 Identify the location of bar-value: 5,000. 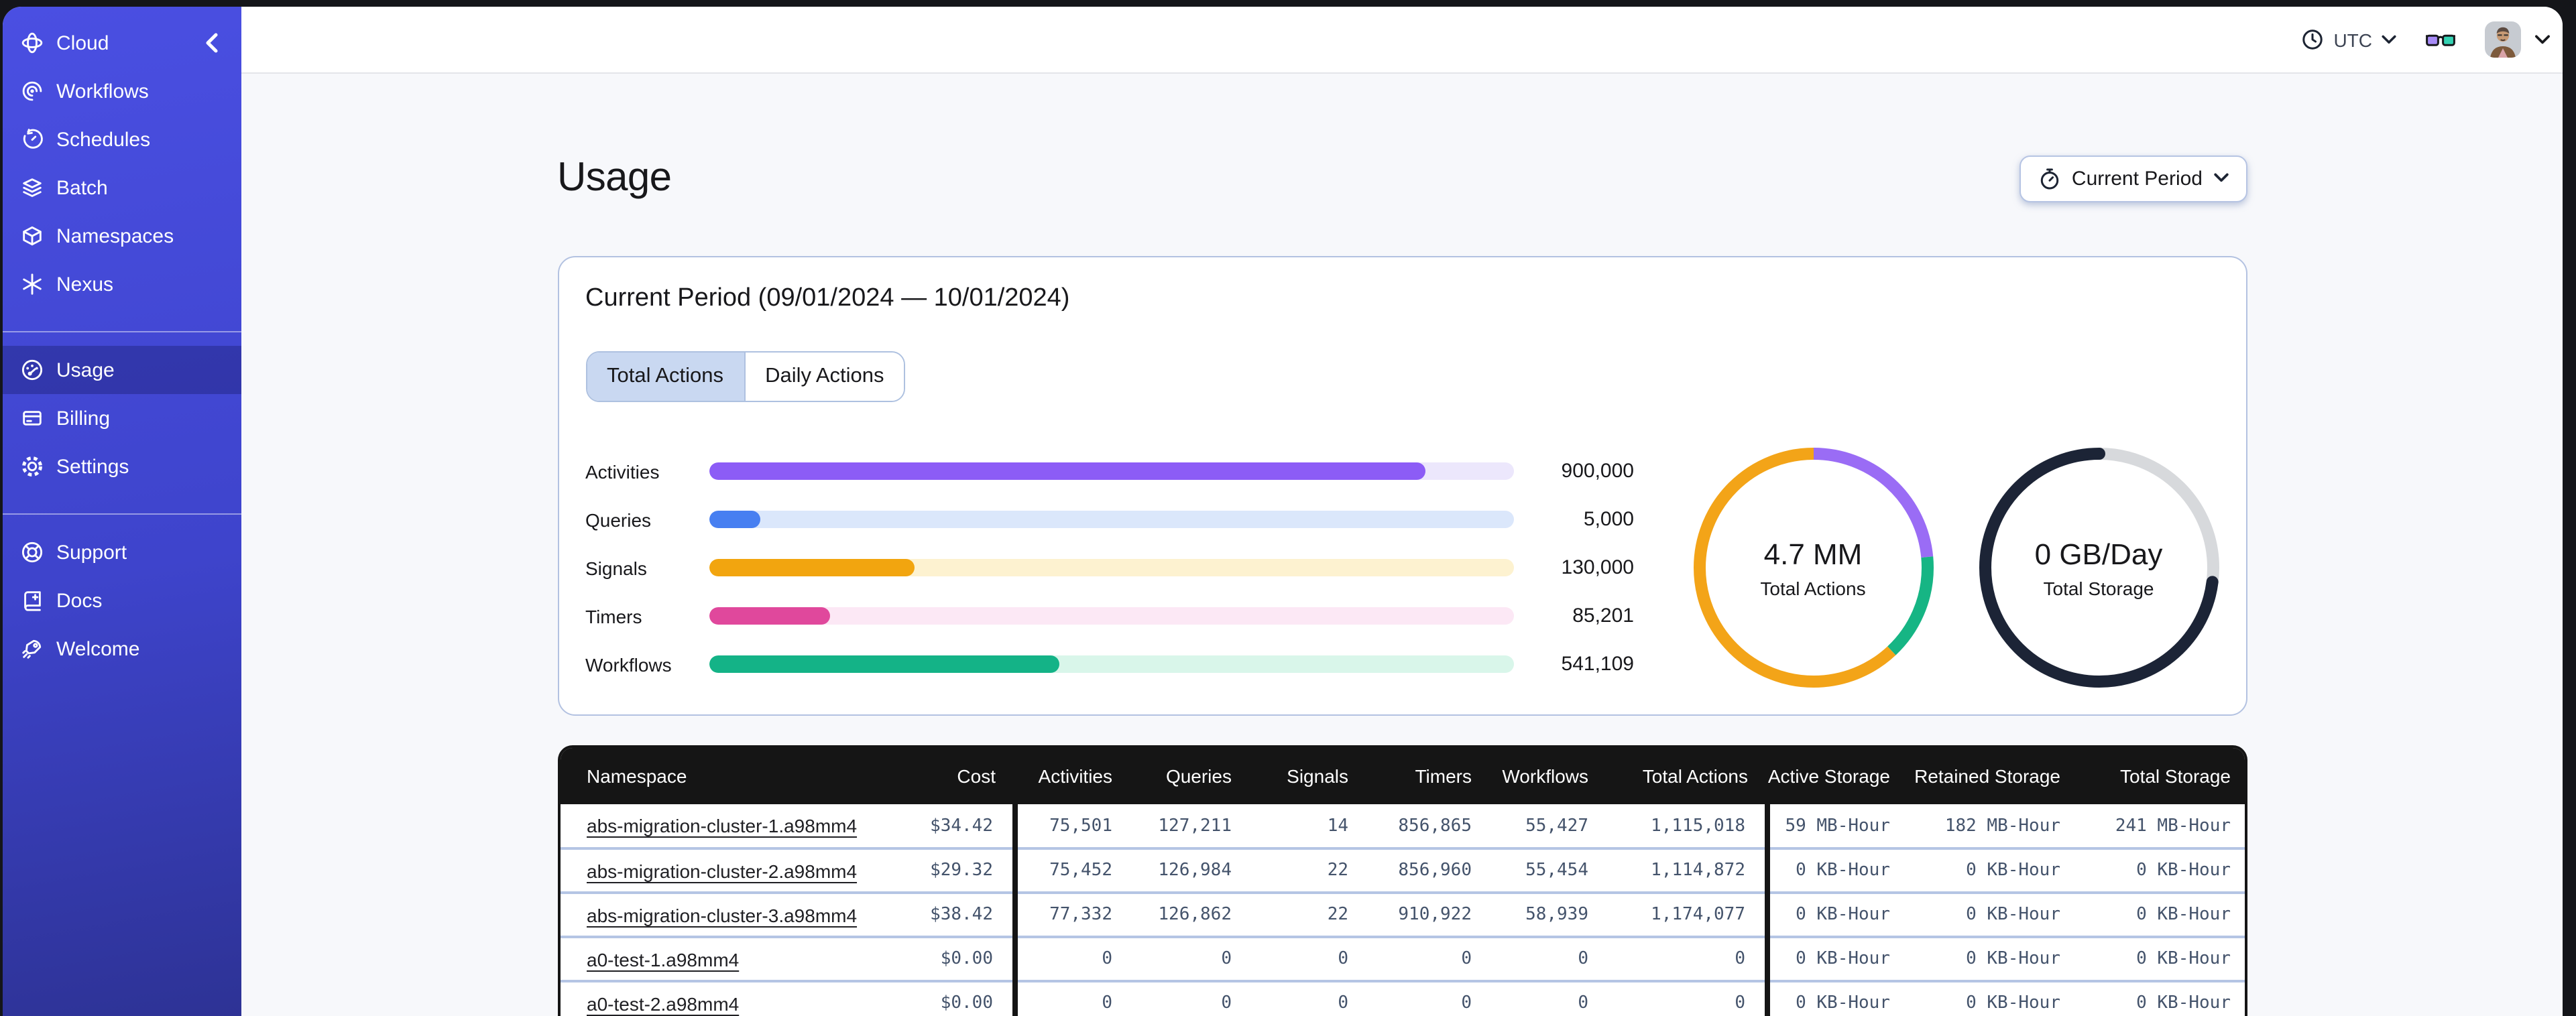
(1608, 519).